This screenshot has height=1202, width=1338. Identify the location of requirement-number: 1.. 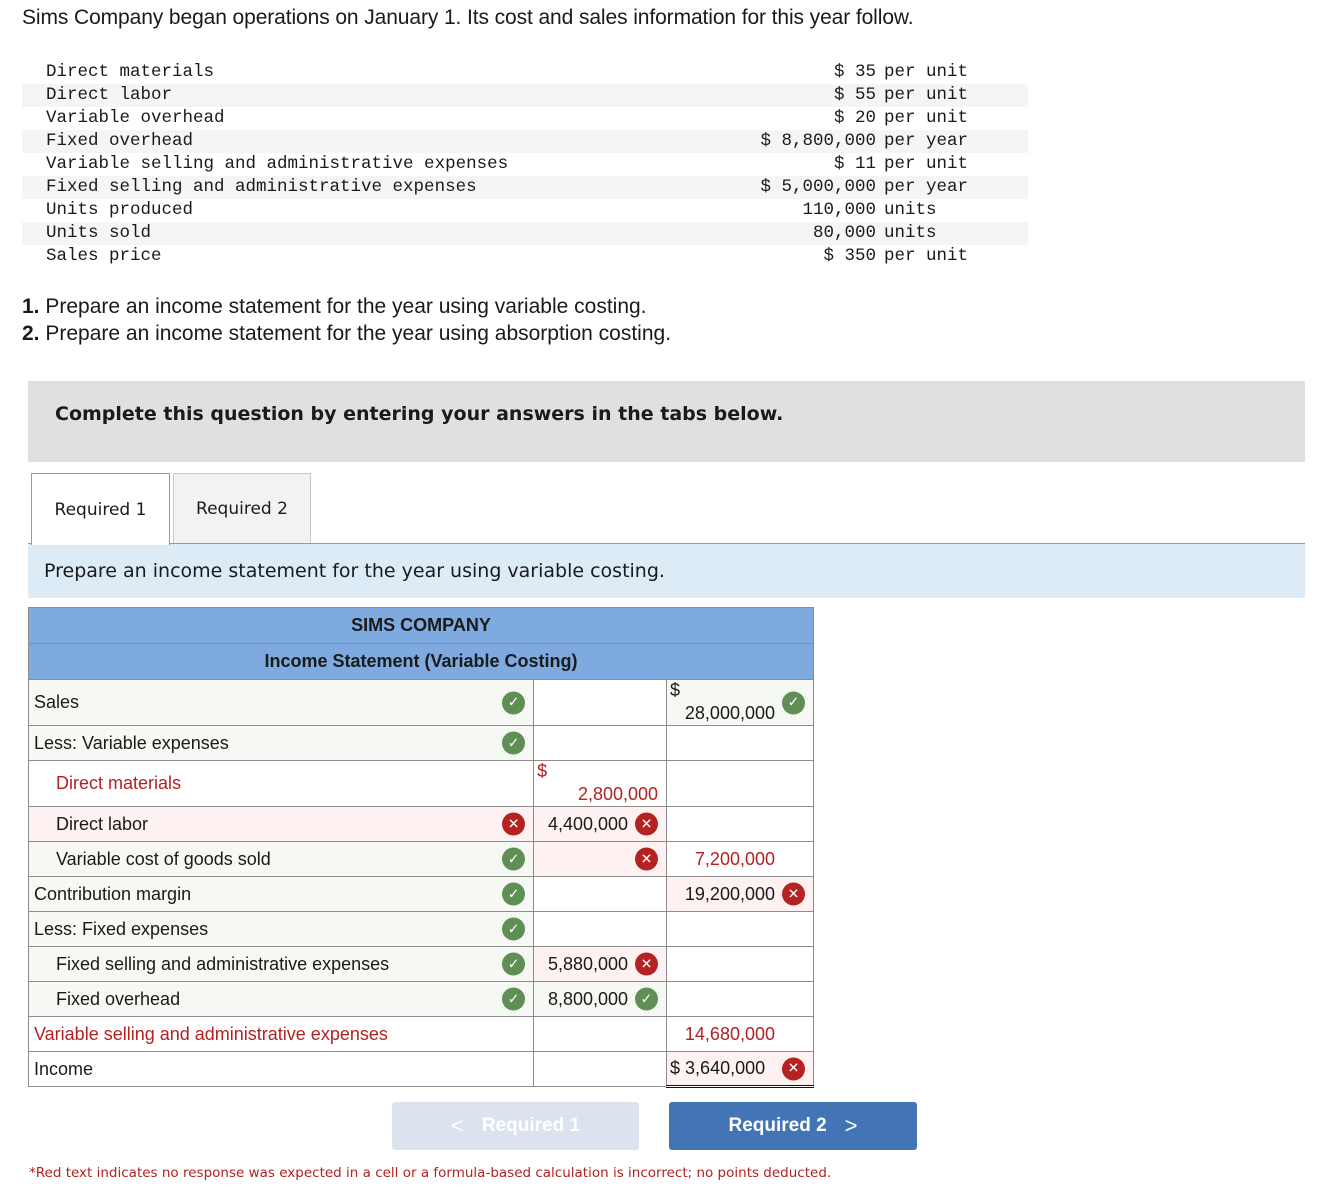
(31, 306).